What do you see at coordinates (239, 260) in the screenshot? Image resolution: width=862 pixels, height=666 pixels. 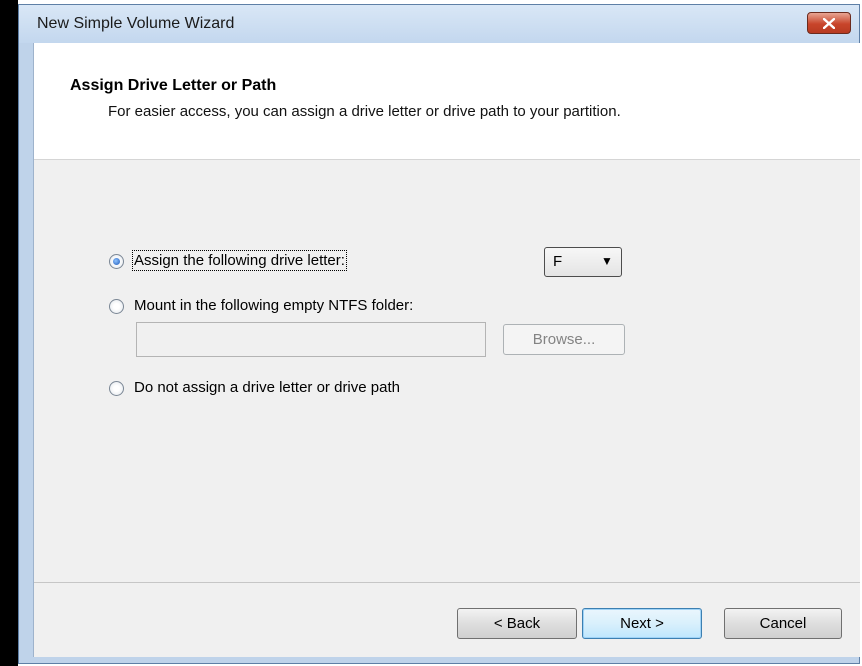 I see `assign-letter-label: Assign the following drive letter:` at bounding box center [239, 260].